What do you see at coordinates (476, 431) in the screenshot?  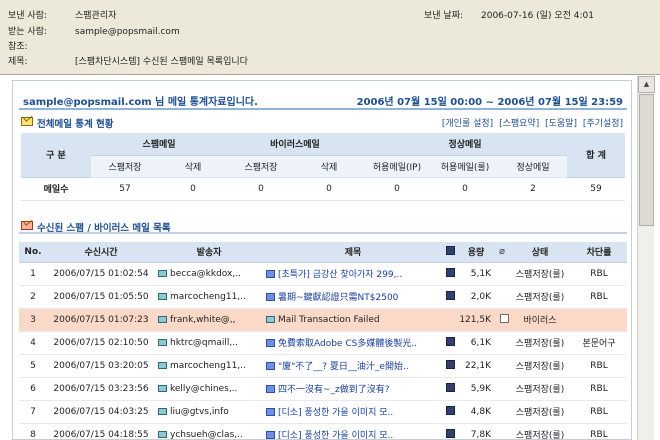 I see `row-size: 7,8K` at bounding box center [476, 431].